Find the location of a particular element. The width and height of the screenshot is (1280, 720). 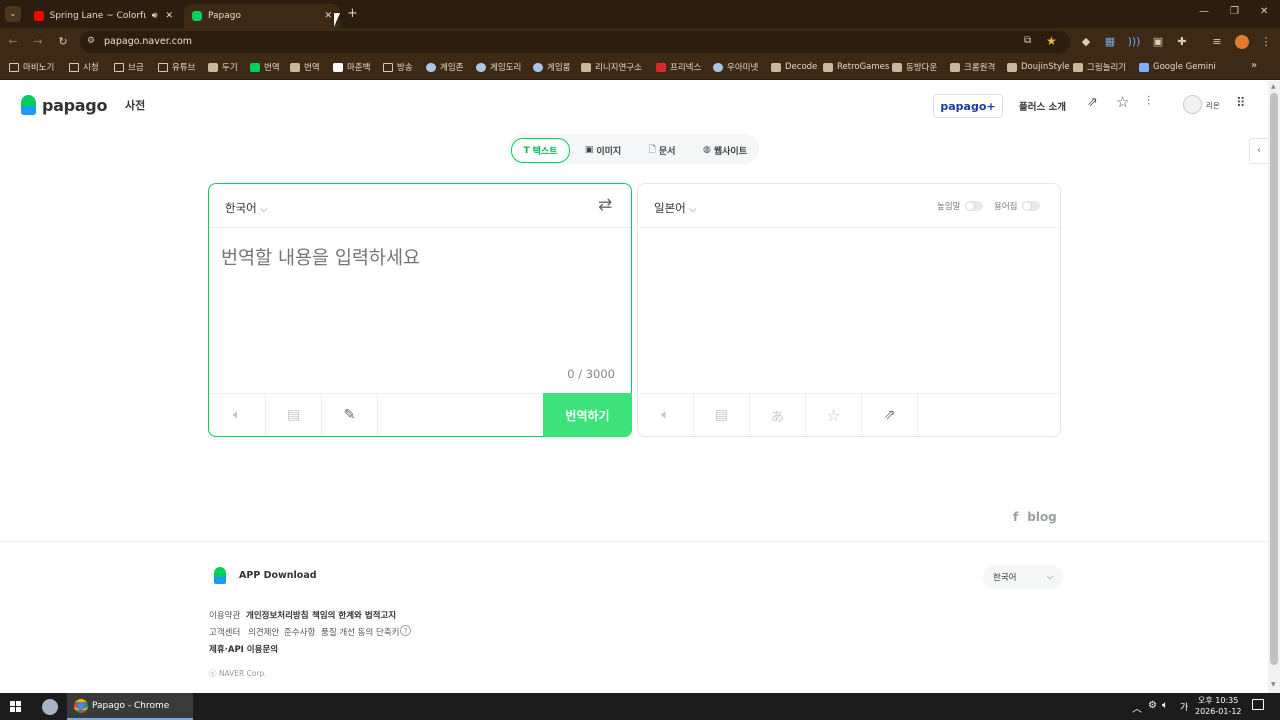

tab-image: ▣ 이미지 is located at coordinates (603, 150).